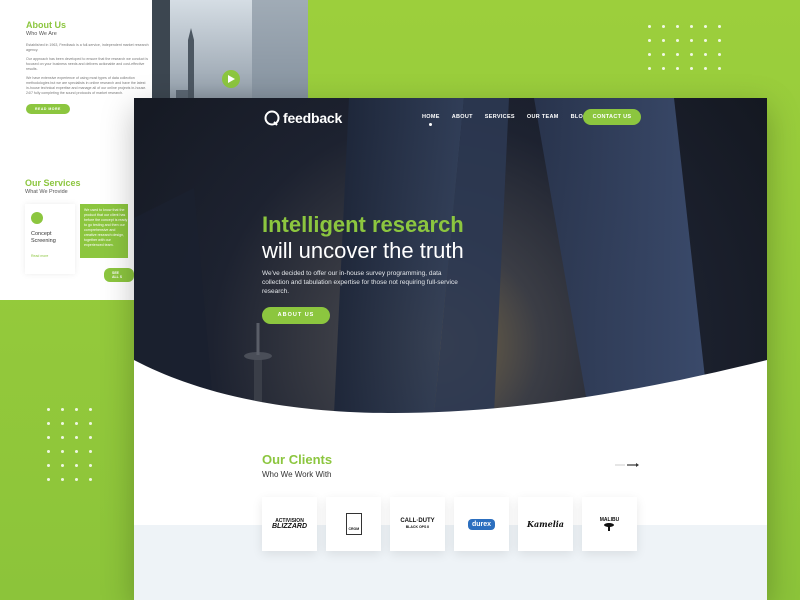 The width and height of the screenshot is (800, 600). I want to click on nav-item-services: SERVICES, so click(500, 117).